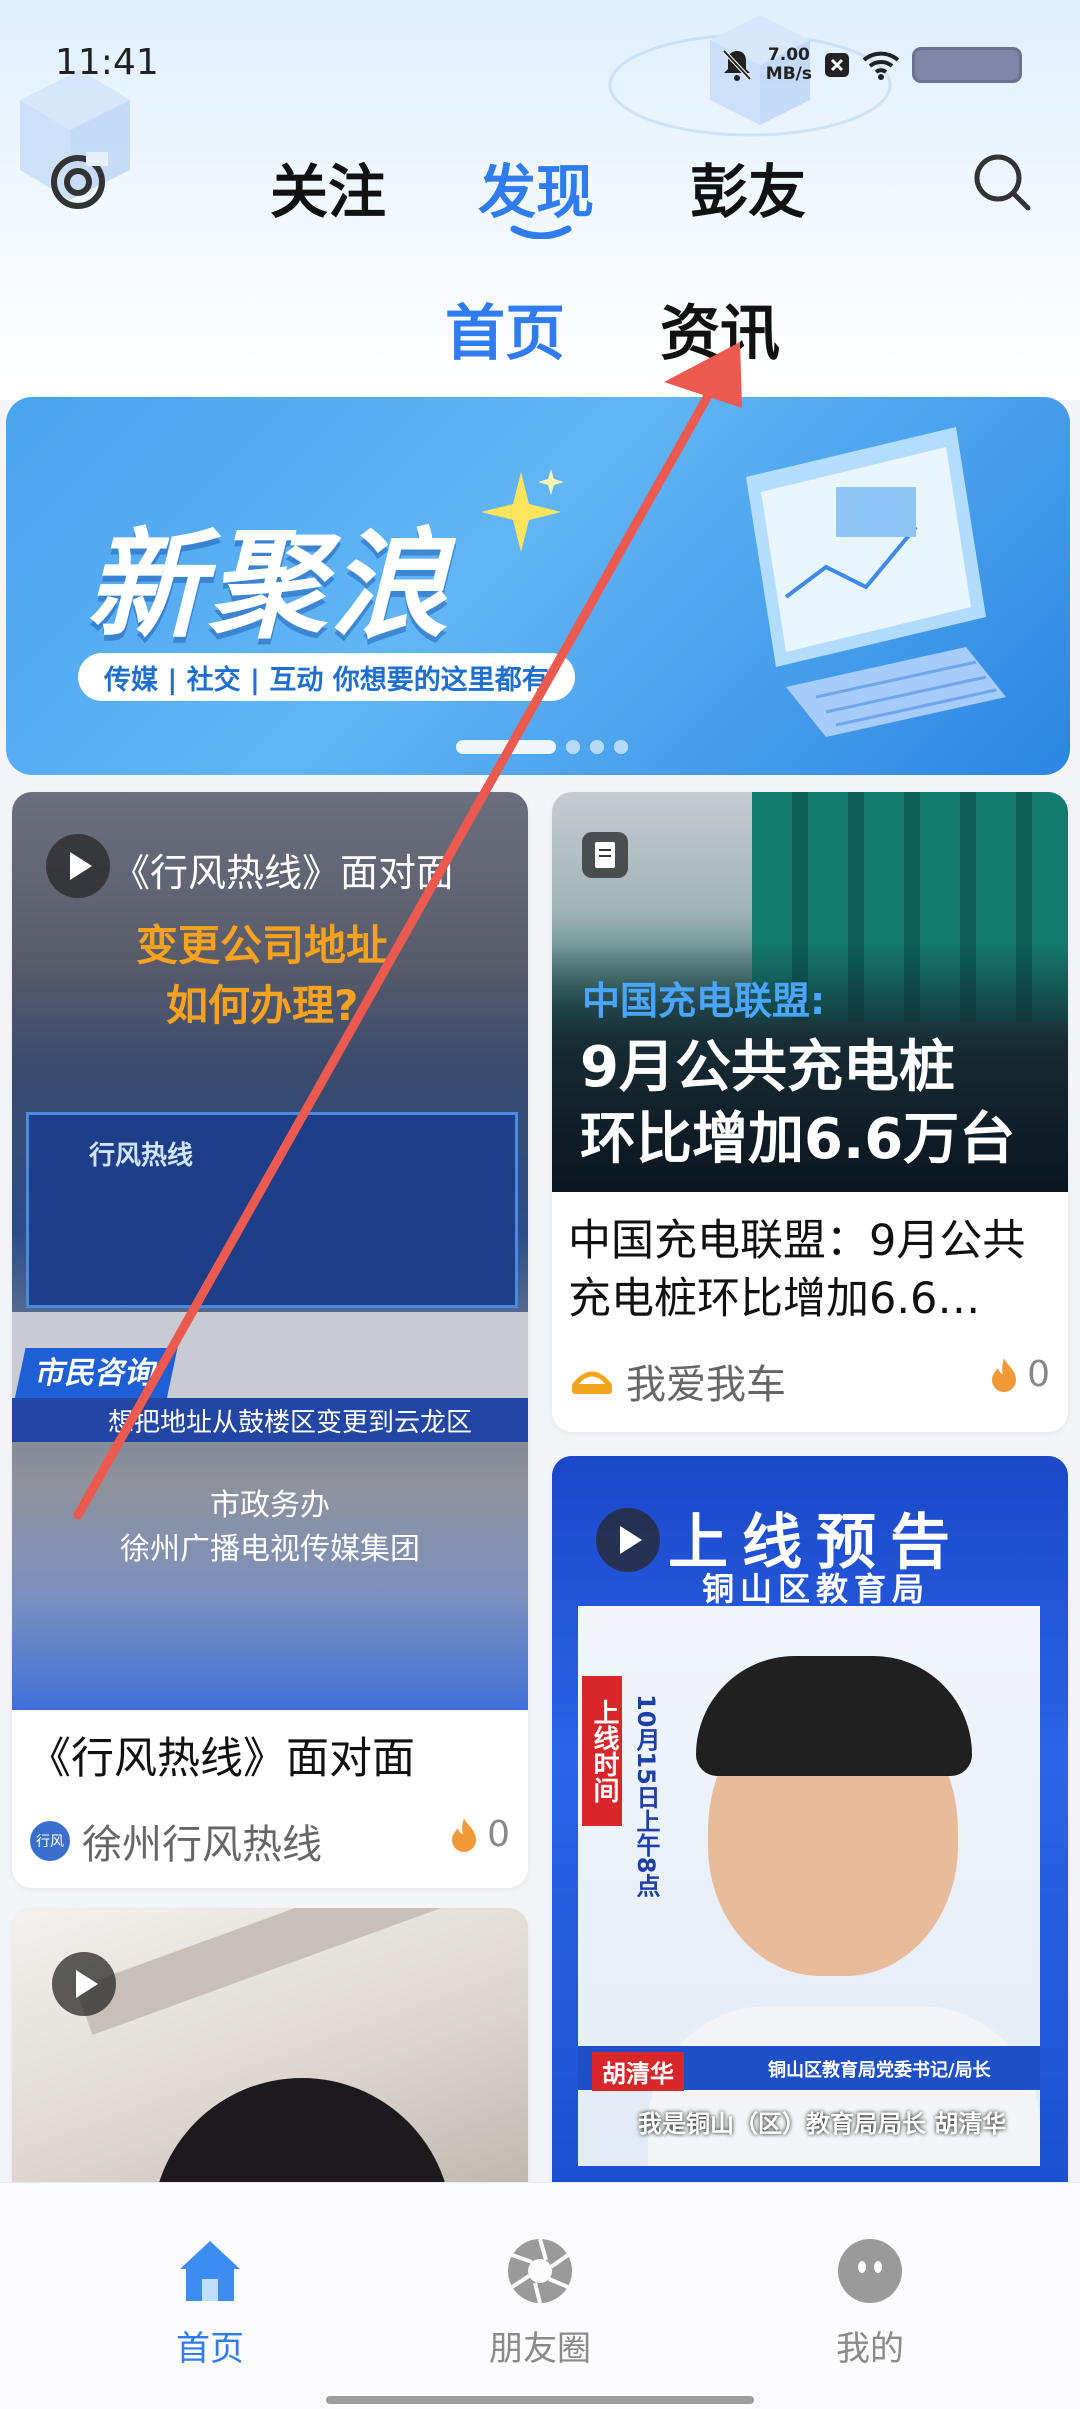  I want to click on sparkle-icon, so click(522, 510).